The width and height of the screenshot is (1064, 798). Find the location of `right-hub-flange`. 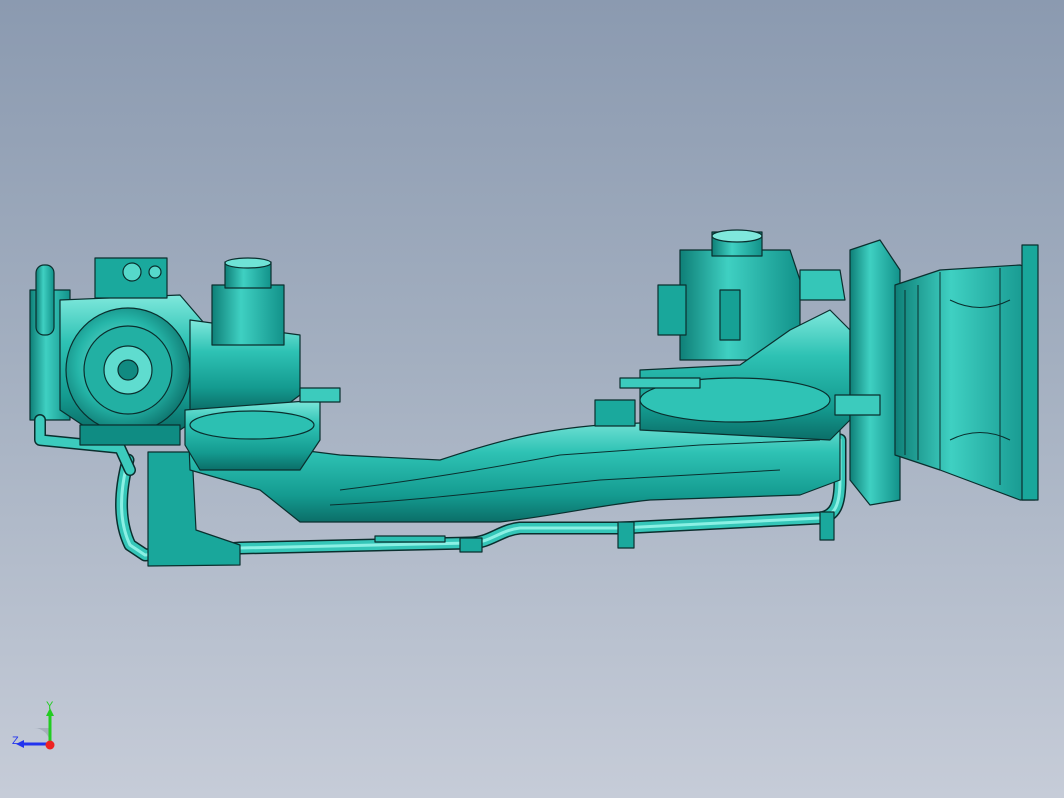

right-hub-flange is located at coordinates (1030, 372).